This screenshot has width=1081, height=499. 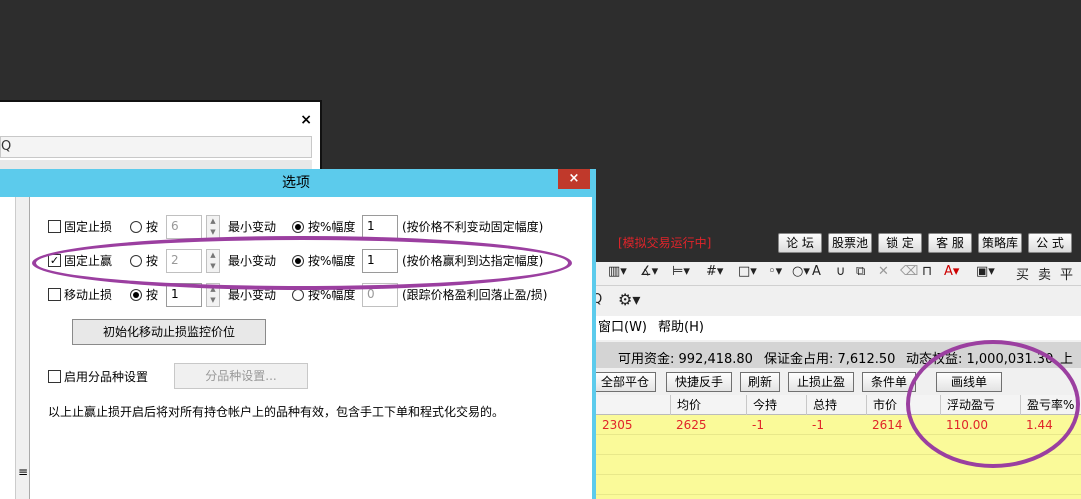 I want to click on take-profit-pct-radio, so click(x=298, y=261).